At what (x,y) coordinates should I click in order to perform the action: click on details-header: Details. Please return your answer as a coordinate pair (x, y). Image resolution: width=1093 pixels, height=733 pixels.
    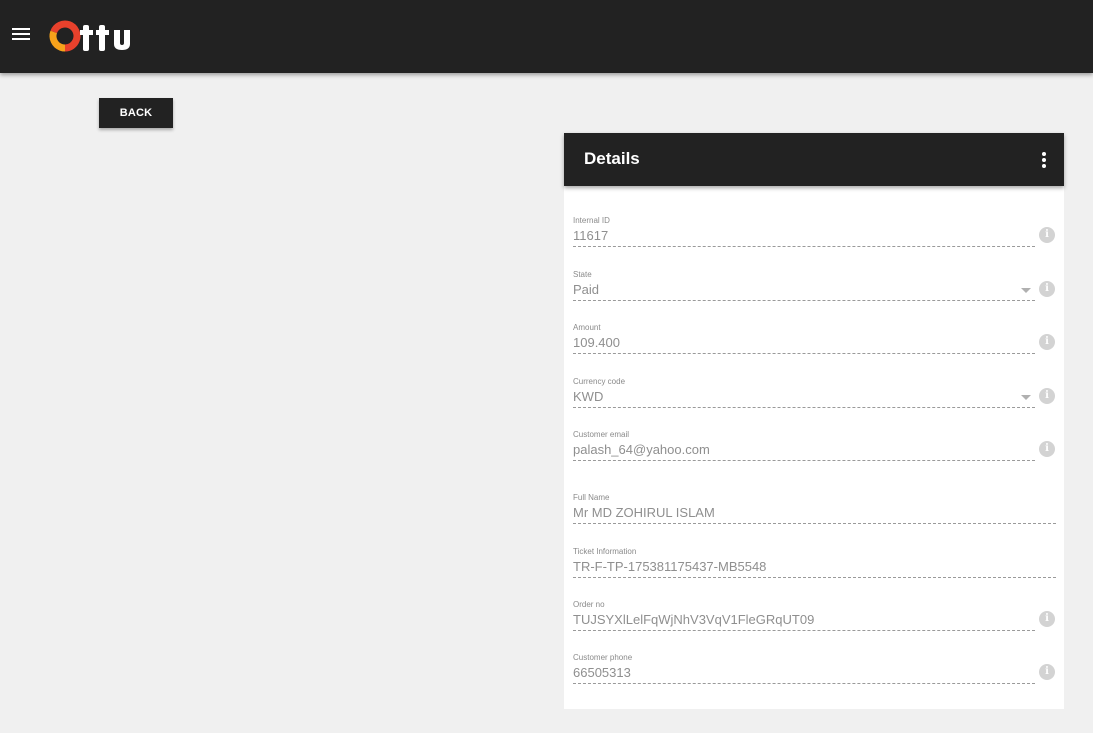
    Looking at the image, I should click on (814, 159).